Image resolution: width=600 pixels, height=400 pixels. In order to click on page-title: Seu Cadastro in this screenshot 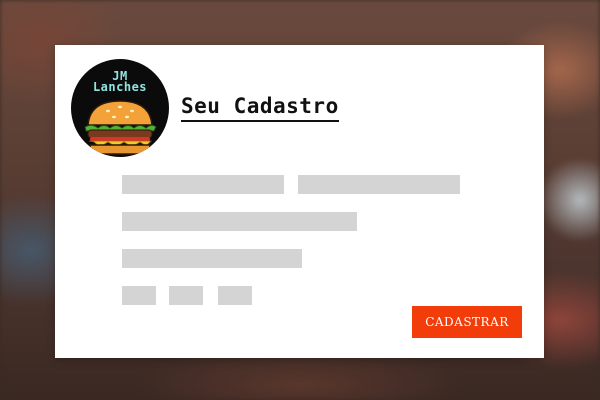, I will do `click(260, 108)`.